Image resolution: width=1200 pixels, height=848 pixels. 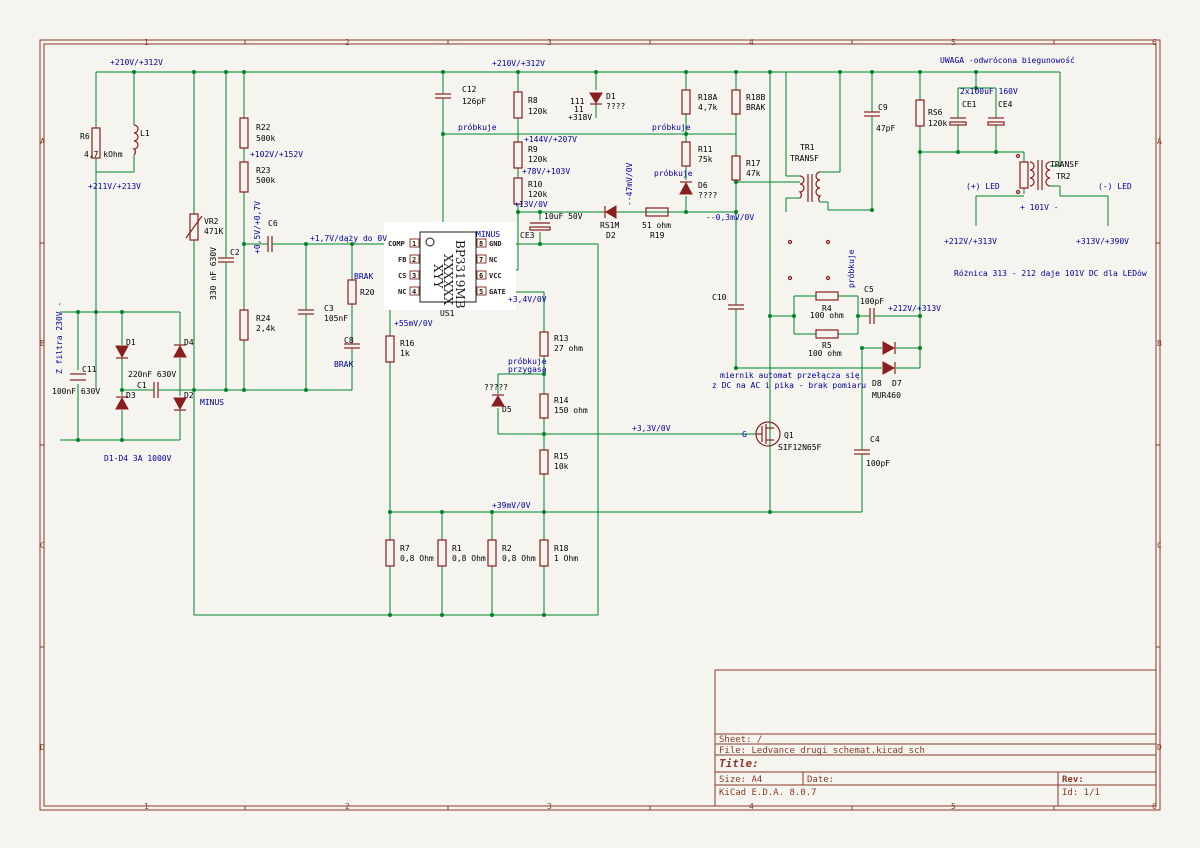 I want to click on ic-pin-num-6: 6, so click(x=481, y=276).